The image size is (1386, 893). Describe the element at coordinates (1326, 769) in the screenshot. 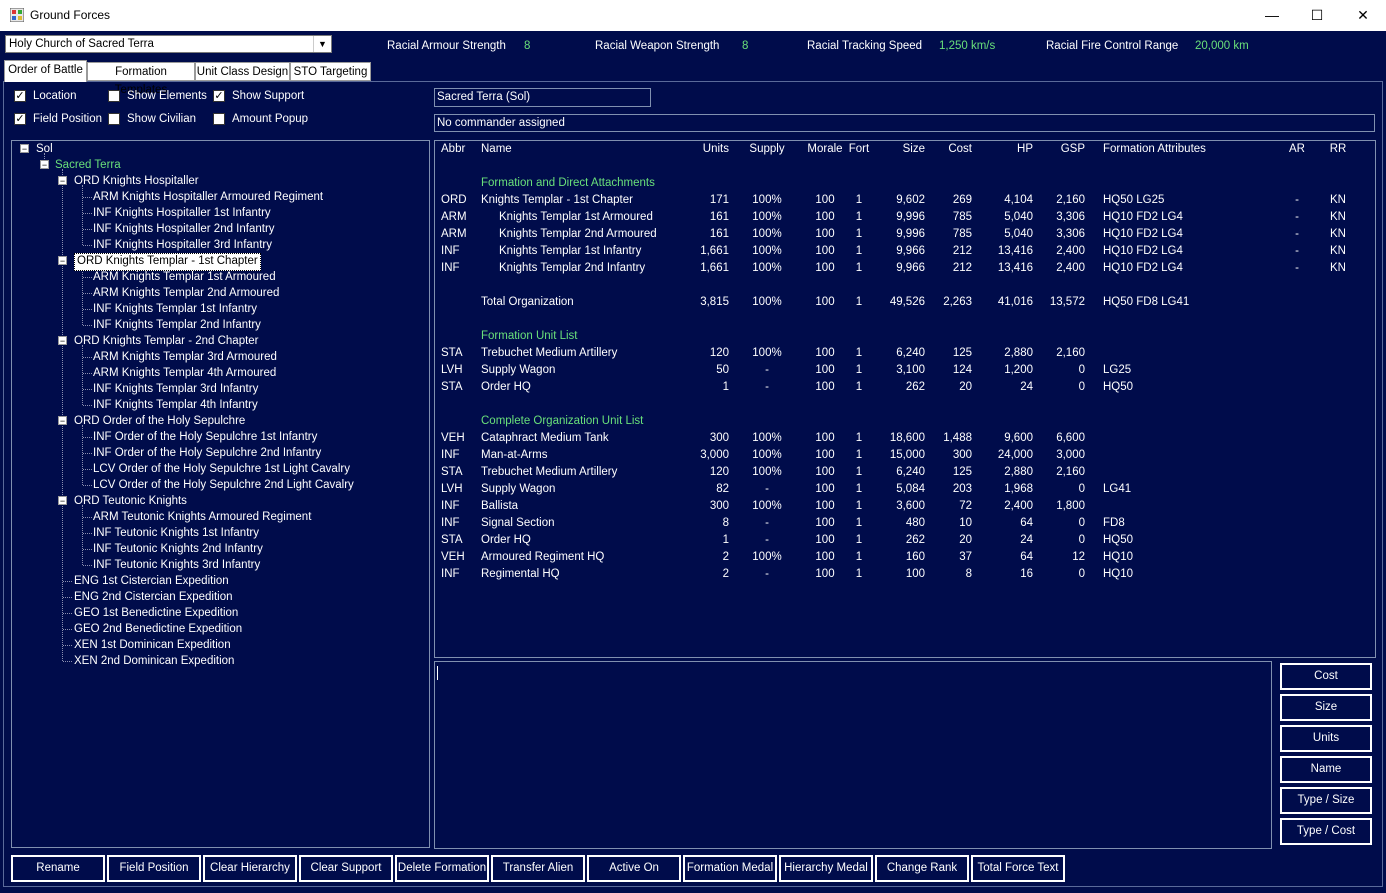

I see `sort-name-button: Name` at that location.